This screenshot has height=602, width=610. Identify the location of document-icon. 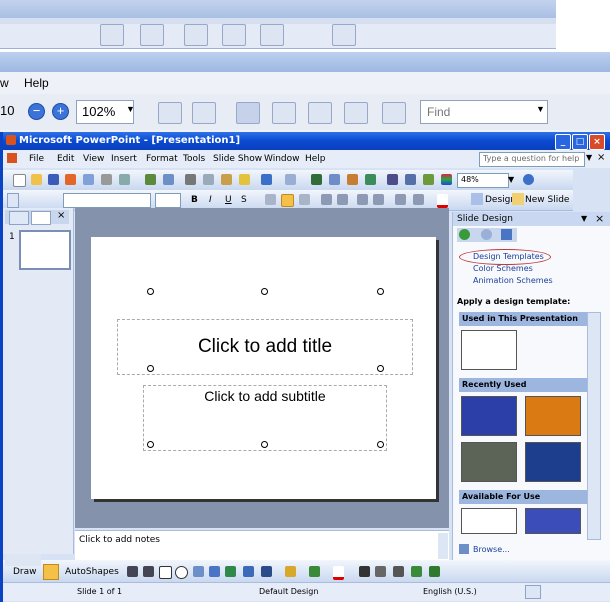
(12, 158).